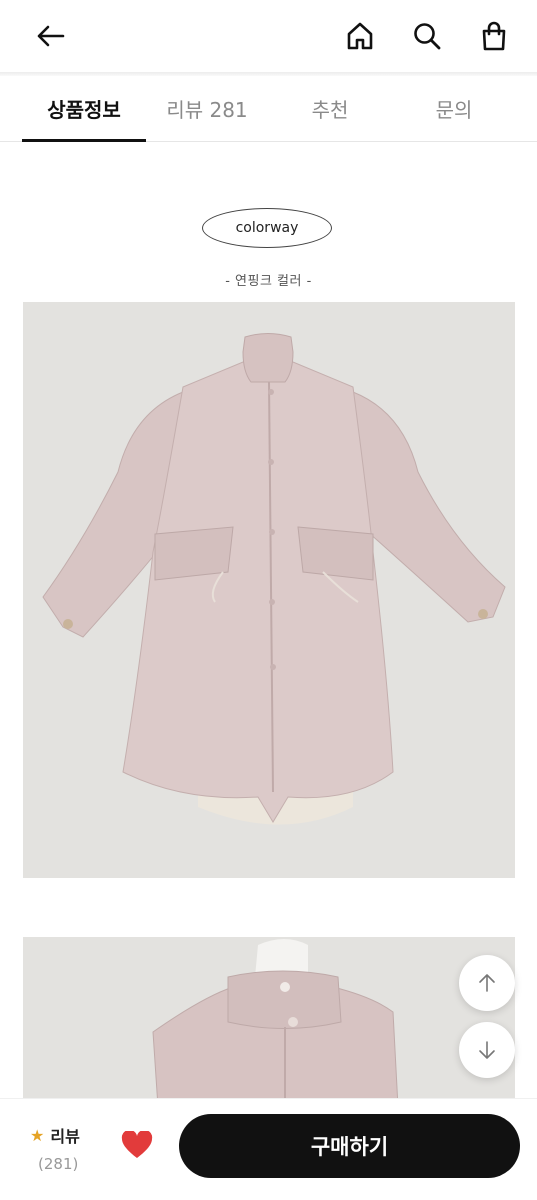 The height and width of the screenshot is (1200, 537). I want to click on scroll-up-button, so click(487, 983).